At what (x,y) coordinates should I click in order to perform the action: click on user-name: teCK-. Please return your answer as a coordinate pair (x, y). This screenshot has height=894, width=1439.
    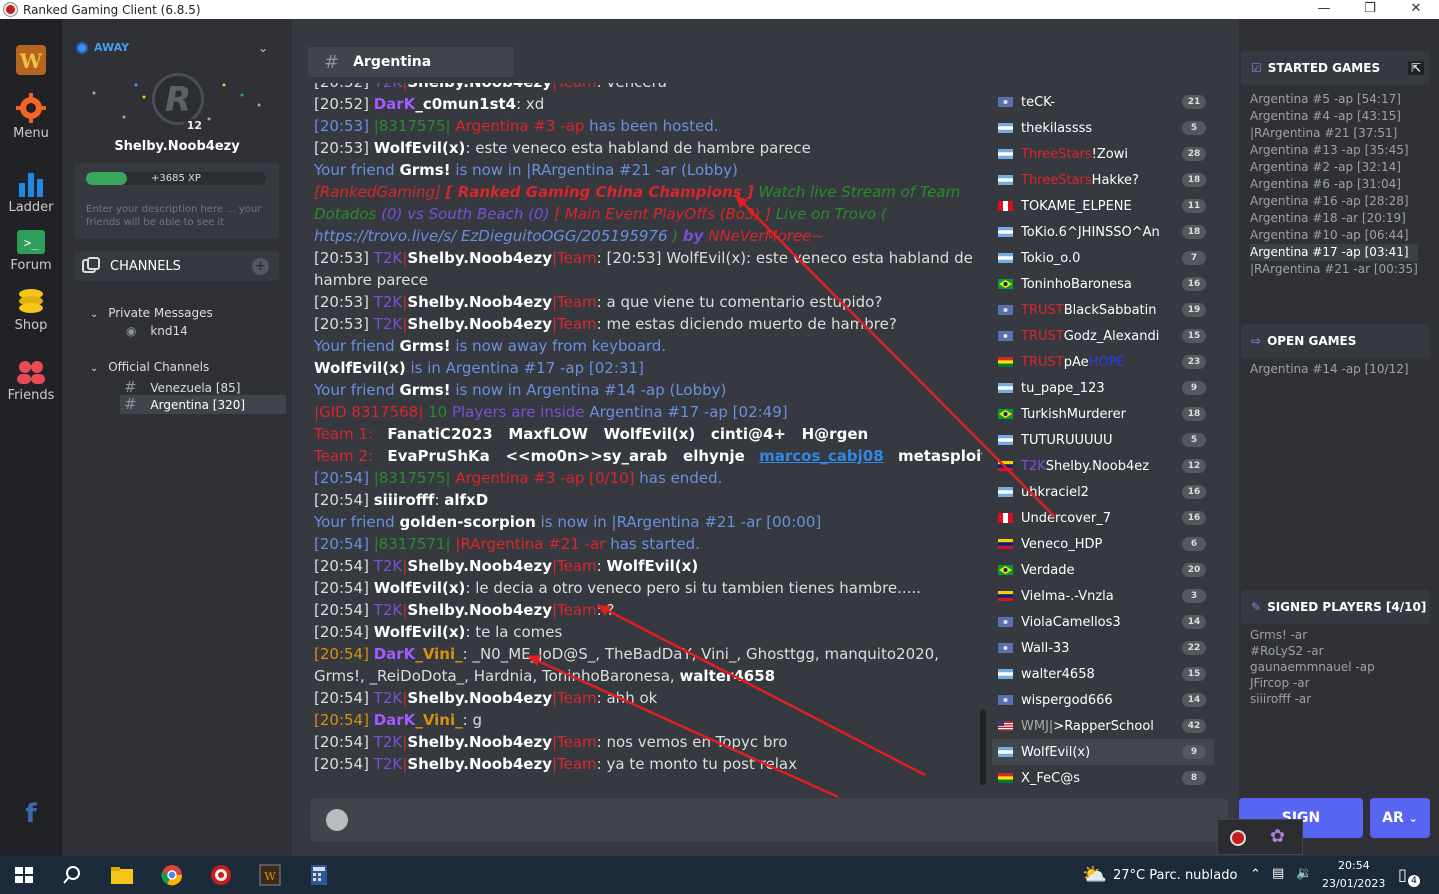
    Looking at the image, I should click on (1038, 102).